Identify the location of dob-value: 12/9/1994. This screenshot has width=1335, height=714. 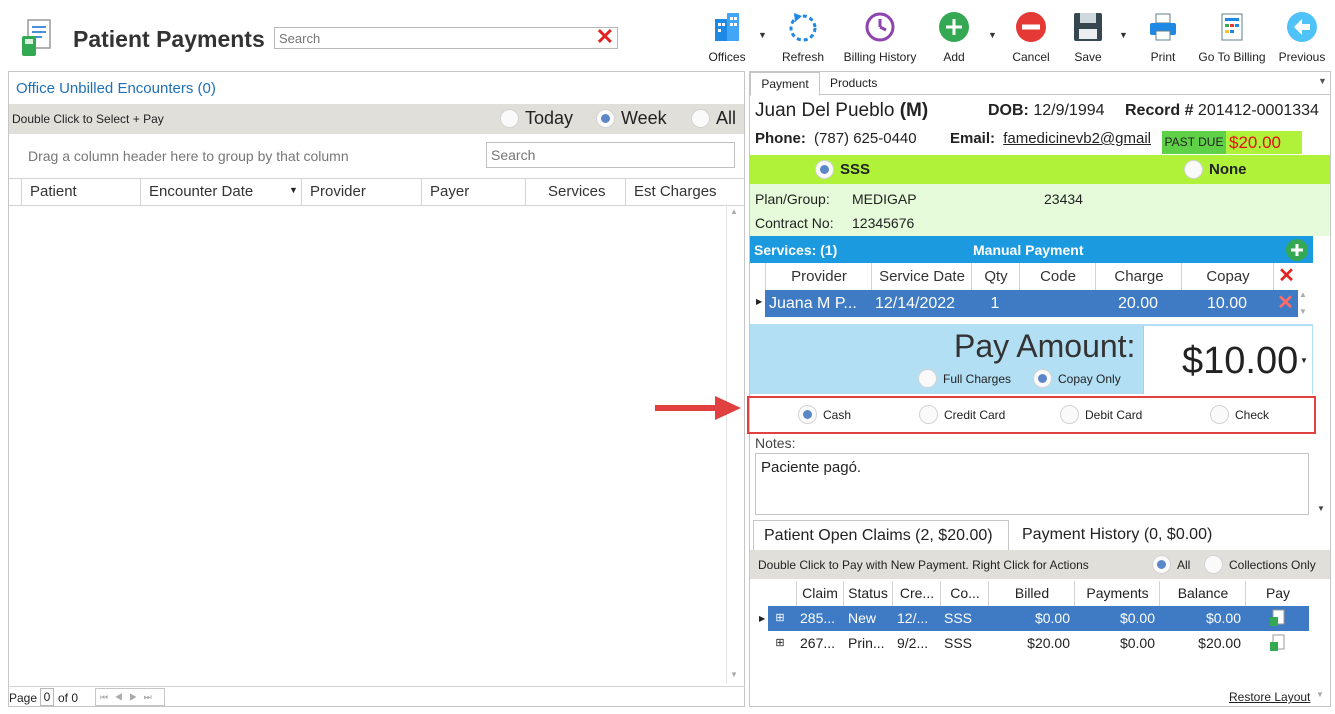
(1069, 110).